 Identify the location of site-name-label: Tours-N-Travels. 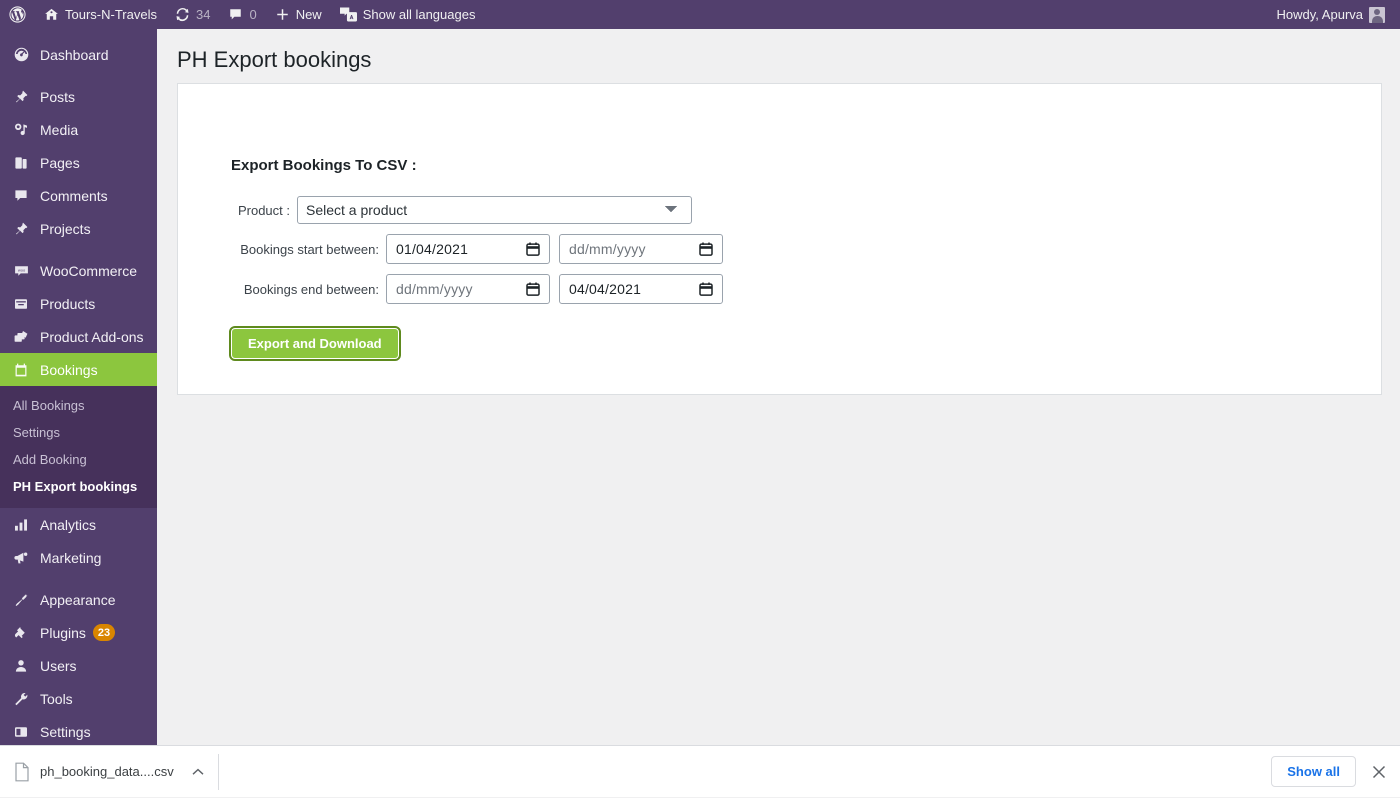
(111, 14).